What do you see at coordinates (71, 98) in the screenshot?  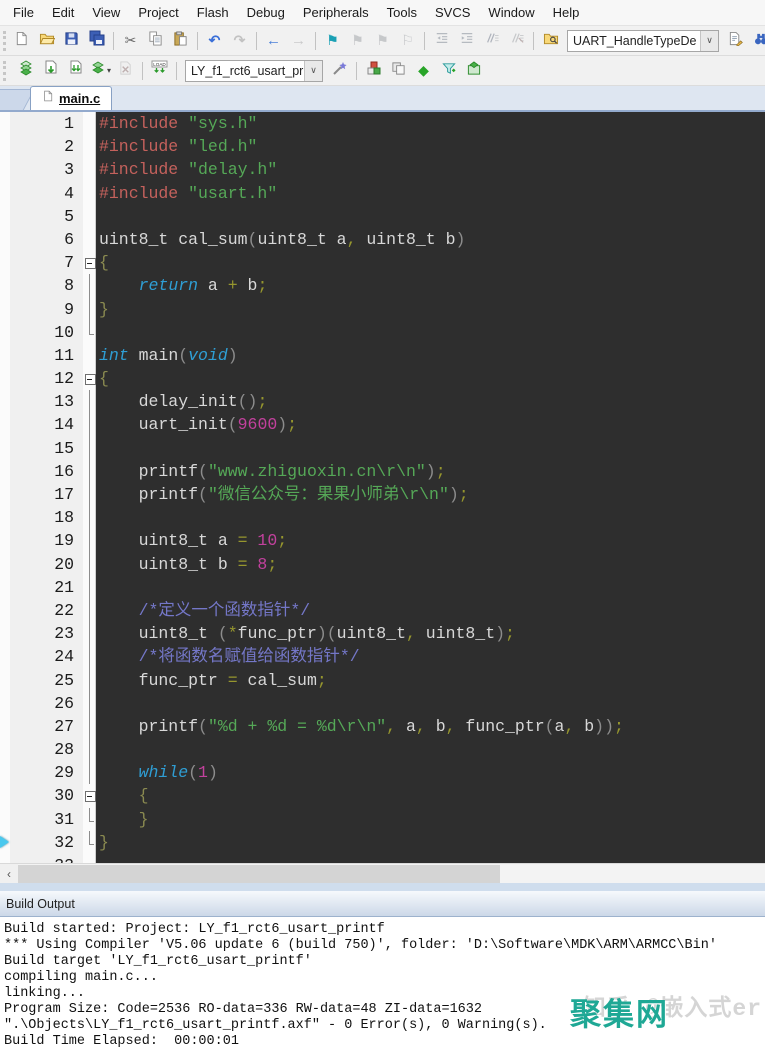 I see `tab-main-c: main.c` at bounding box center [71, 98].